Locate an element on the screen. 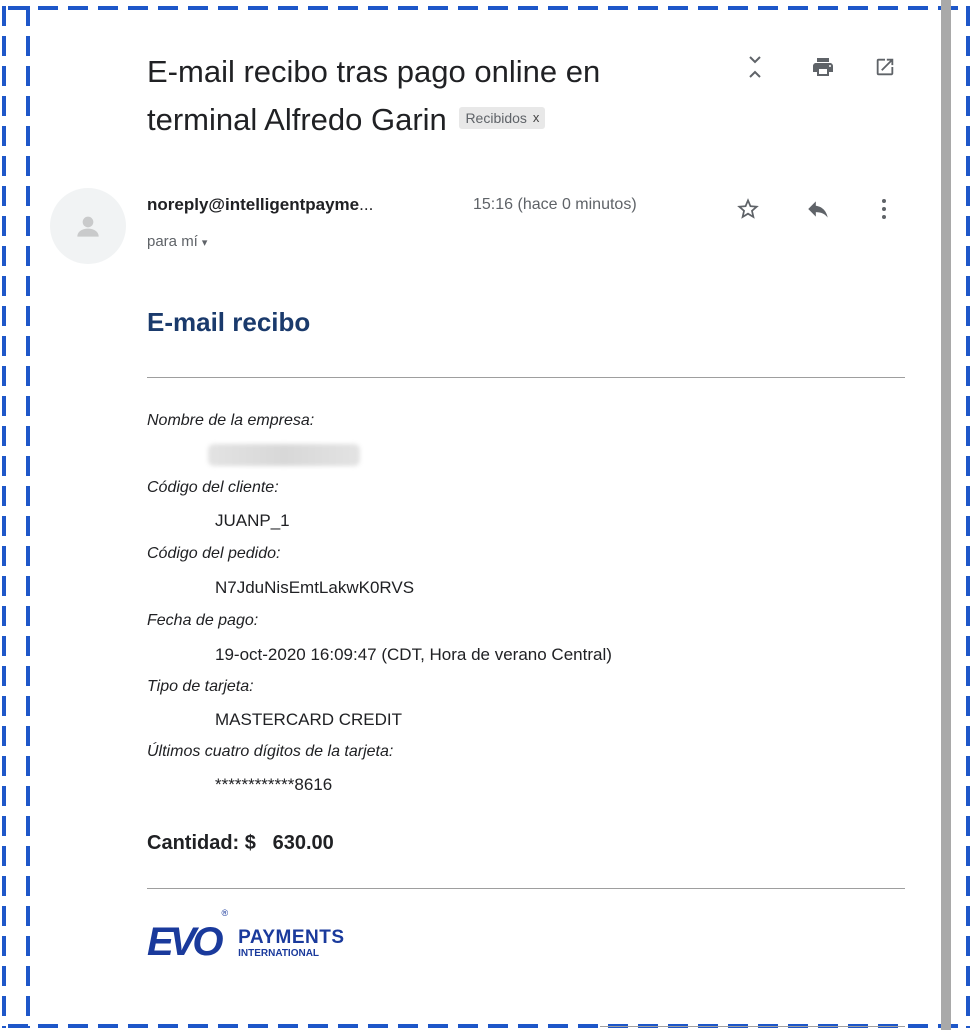 The width and height of the screenshot is (974, 1036). field-label-order-code: Código del pedido: is located at coordinates (214, 553).